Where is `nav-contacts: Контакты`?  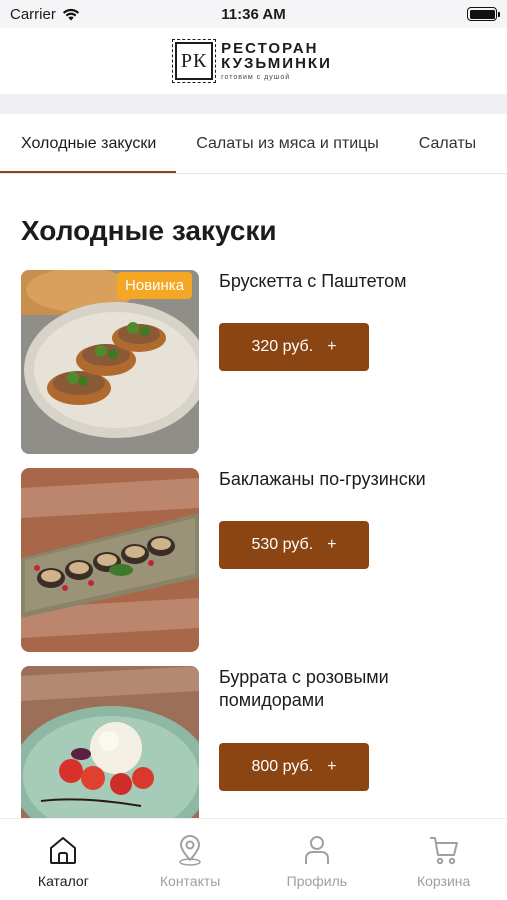
nav-contacts: Контакты is located at coordinates (190, 859).